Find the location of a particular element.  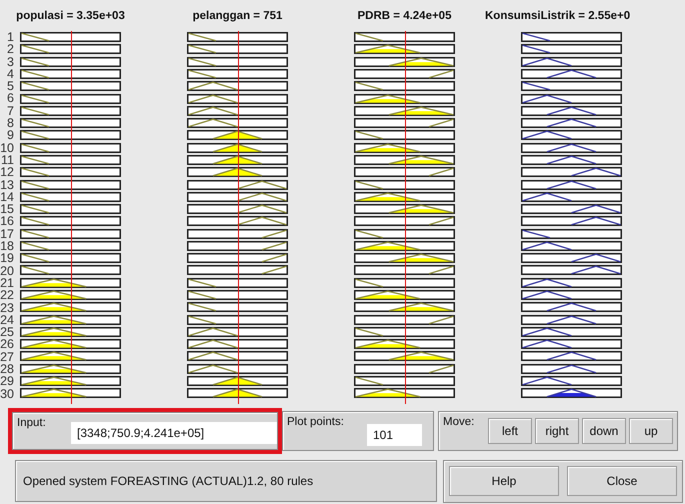

move-button: left is located at coordinates (510, 431).